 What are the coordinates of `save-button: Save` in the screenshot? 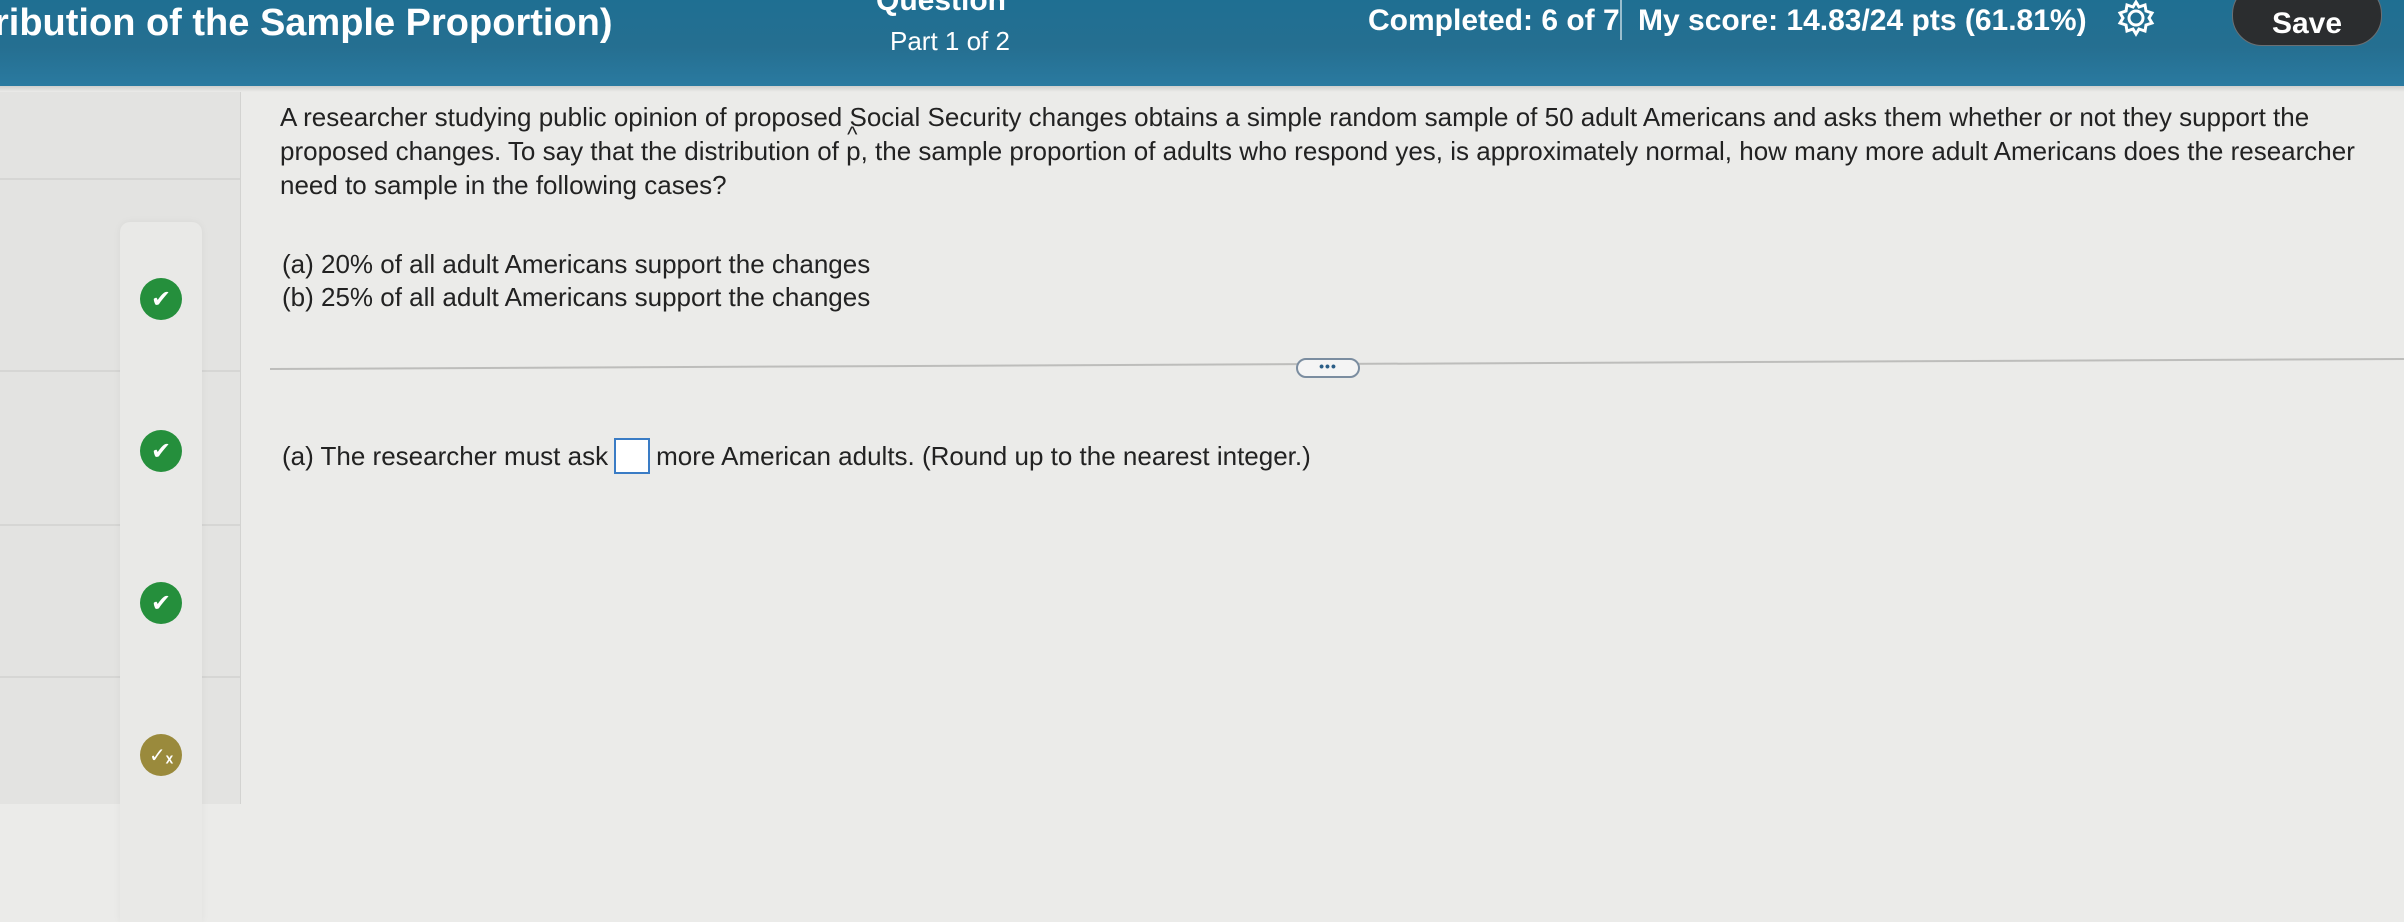 It's located at (2307, 23).